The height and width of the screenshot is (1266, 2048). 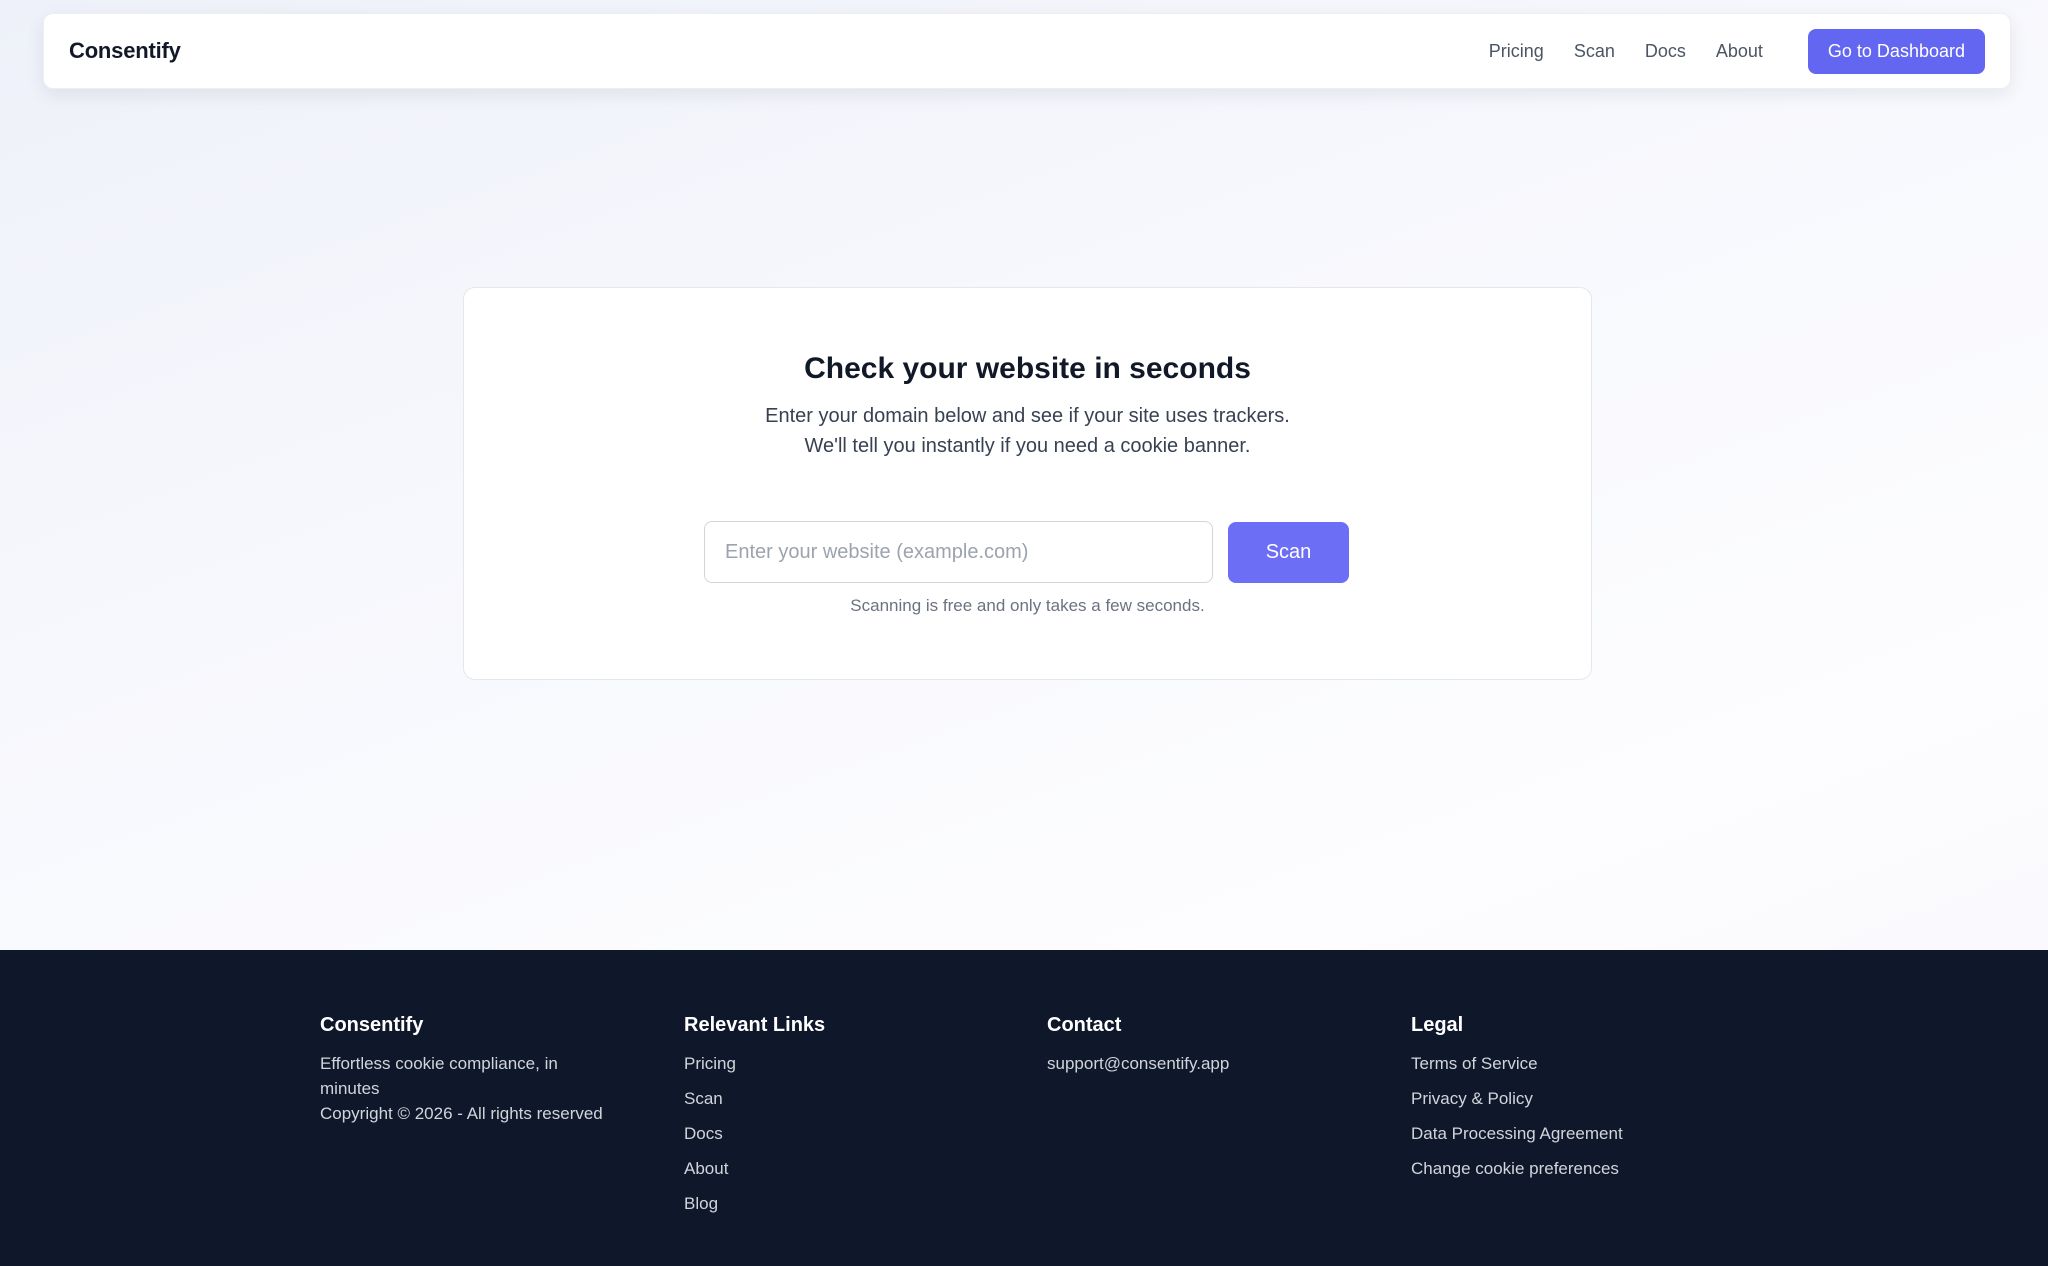 What do you see at coordinates (1739, 51) in the screenshot?
I see `nav-link-about: About` at bounding box center [1739, 51].